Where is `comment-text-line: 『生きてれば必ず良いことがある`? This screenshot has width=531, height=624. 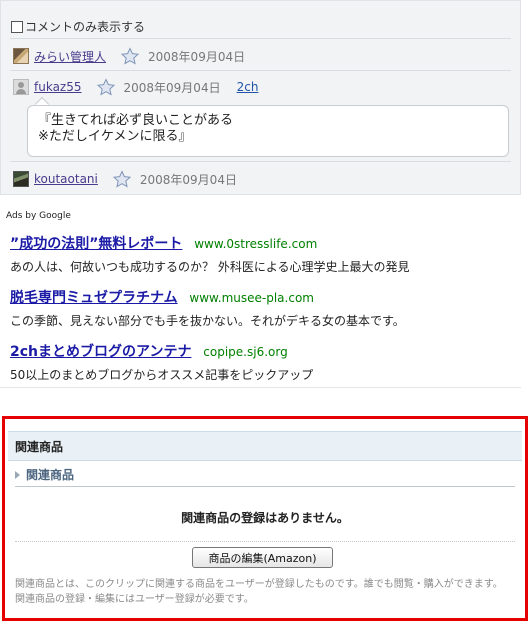
comment-text-line: 『生きてれば必ず良いことがある is located at coordinates (136, 120).